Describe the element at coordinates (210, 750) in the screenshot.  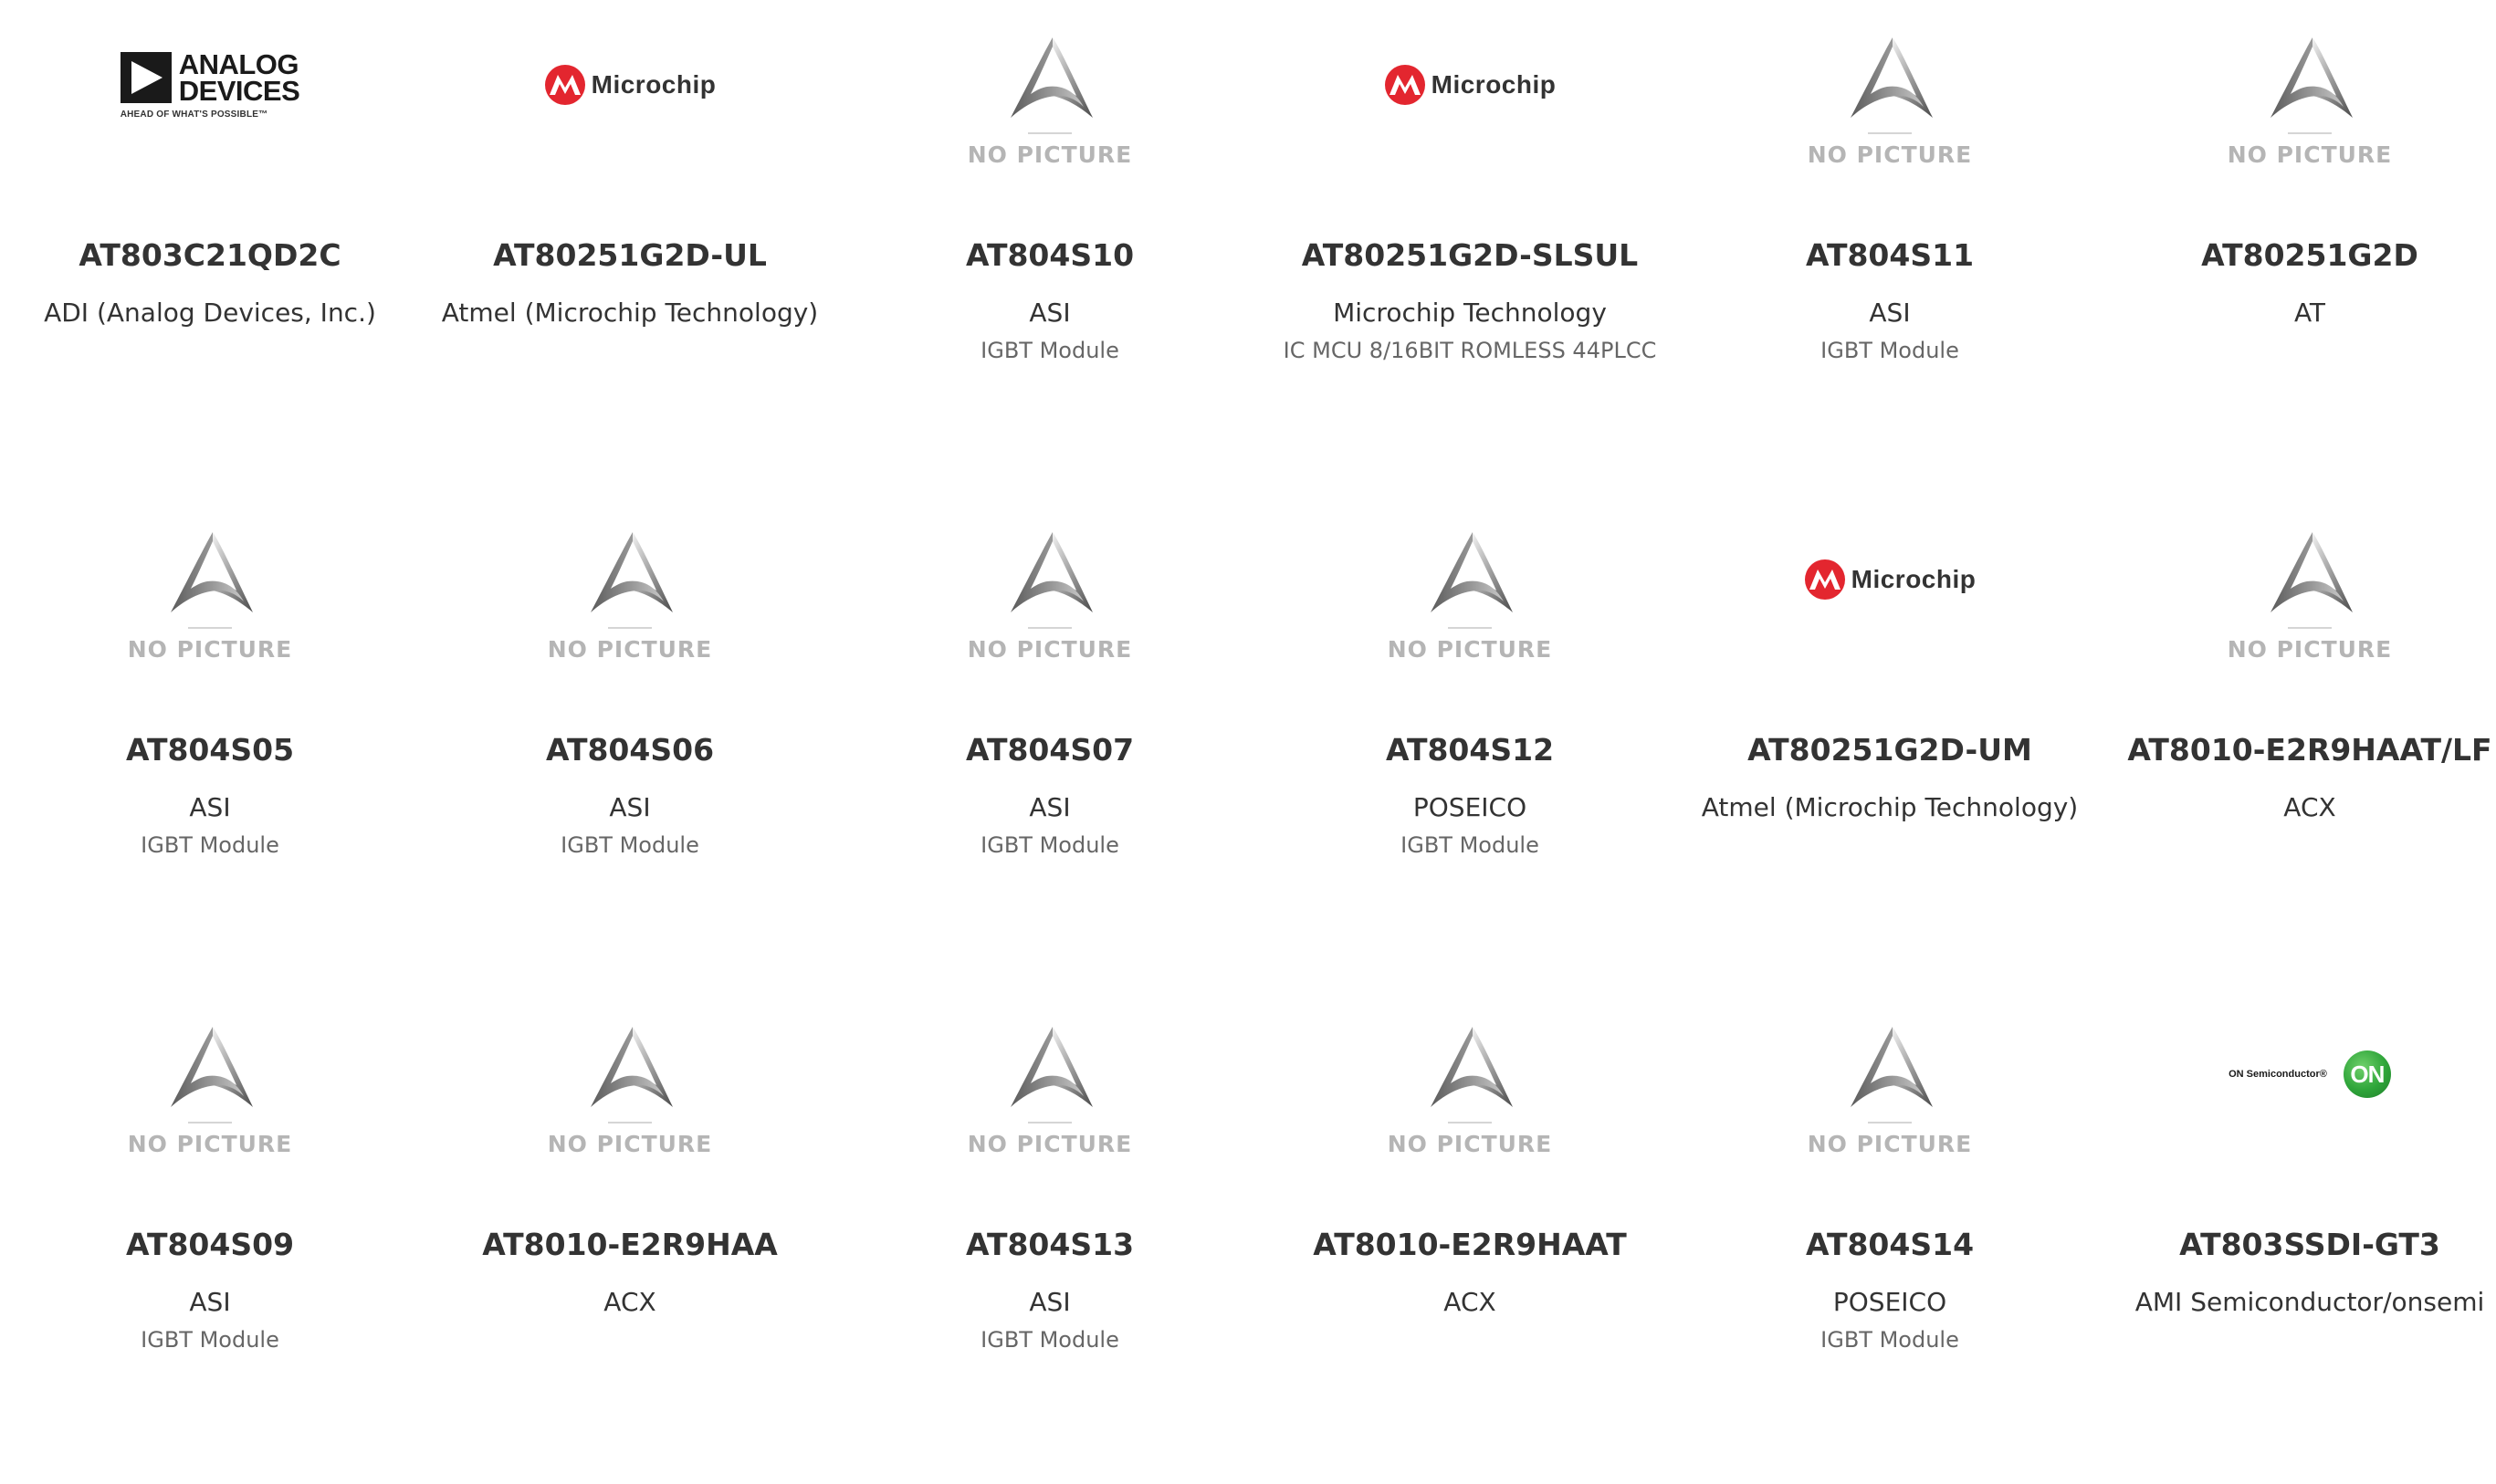
I see `product-part-number: AT804S05` at that location.